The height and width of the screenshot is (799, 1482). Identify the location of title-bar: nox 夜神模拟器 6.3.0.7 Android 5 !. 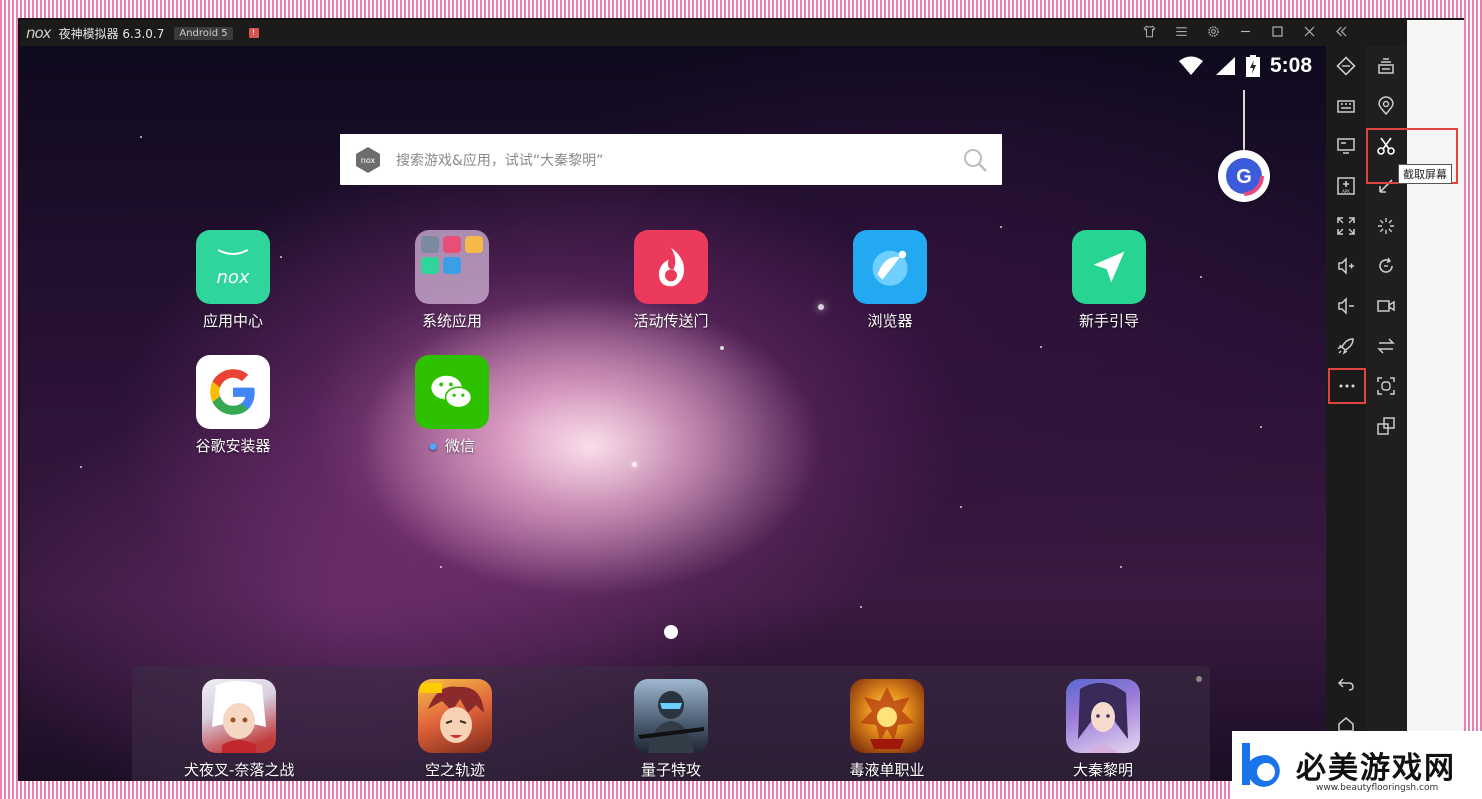
(693, 33).